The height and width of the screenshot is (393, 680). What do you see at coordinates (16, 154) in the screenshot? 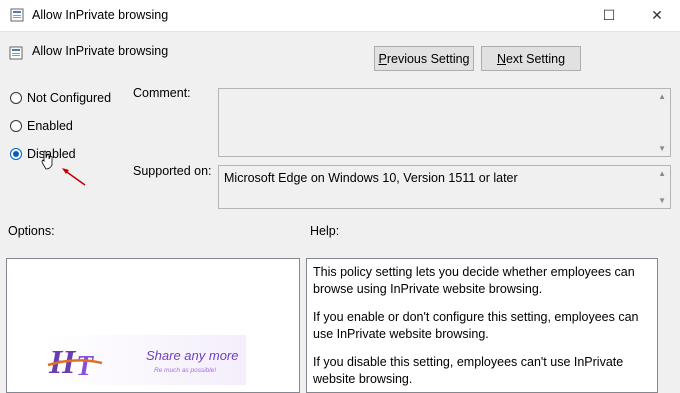
I see `radio-circle-selected` at bounding box center [16, 154].